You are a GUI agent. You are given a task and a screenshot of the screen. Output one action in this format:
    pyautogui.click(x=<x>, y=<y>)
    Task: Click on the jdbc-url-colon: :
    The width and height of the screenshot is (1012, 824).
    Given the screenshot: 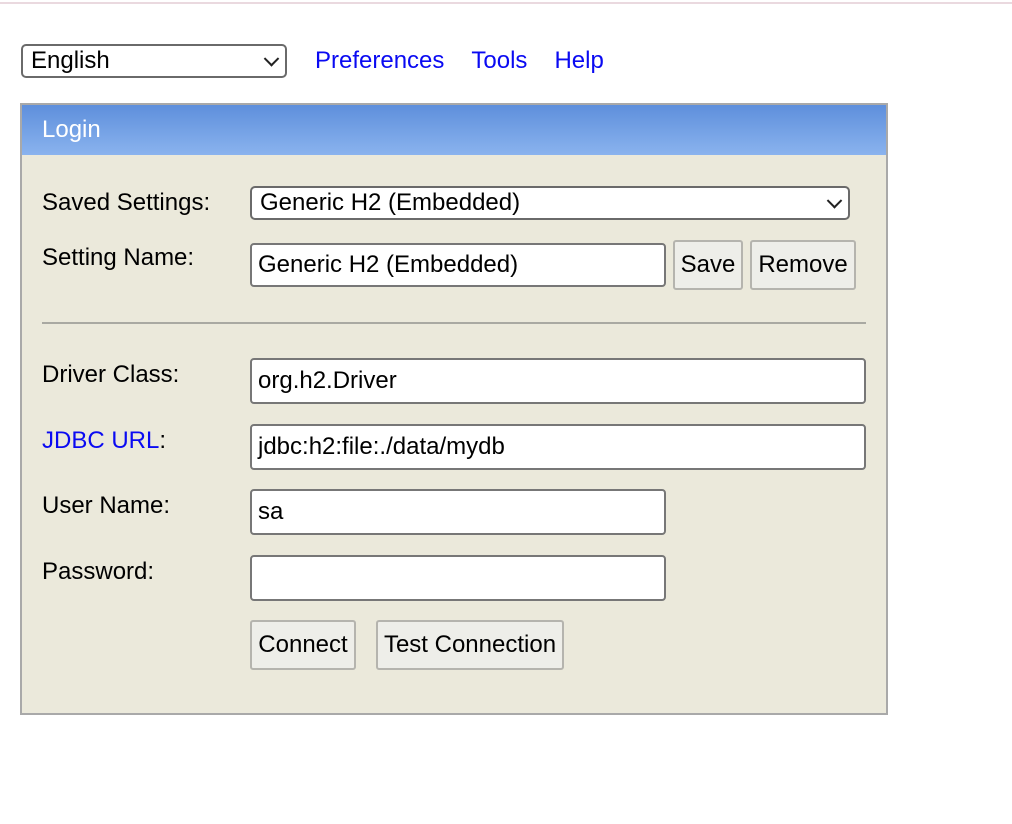 What is the action you would take?
    pyautogui.click(x=163, y=440)
    